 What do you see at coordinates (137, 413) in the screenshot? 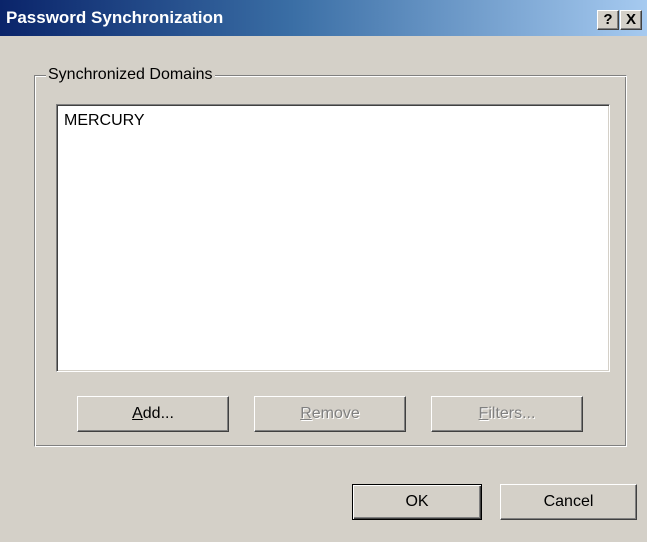
I see `add-button-mnemonic: A` at bounding box center [137, 413].